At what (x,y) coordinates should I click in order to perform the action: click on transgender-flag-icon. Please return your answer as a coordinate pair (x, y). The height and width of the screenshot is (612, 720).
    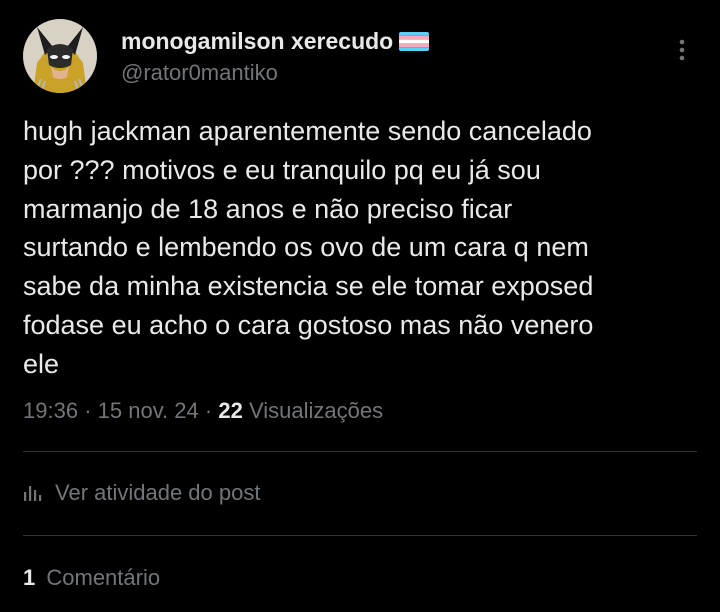
    Looking at the image, I should click on (414, 41).